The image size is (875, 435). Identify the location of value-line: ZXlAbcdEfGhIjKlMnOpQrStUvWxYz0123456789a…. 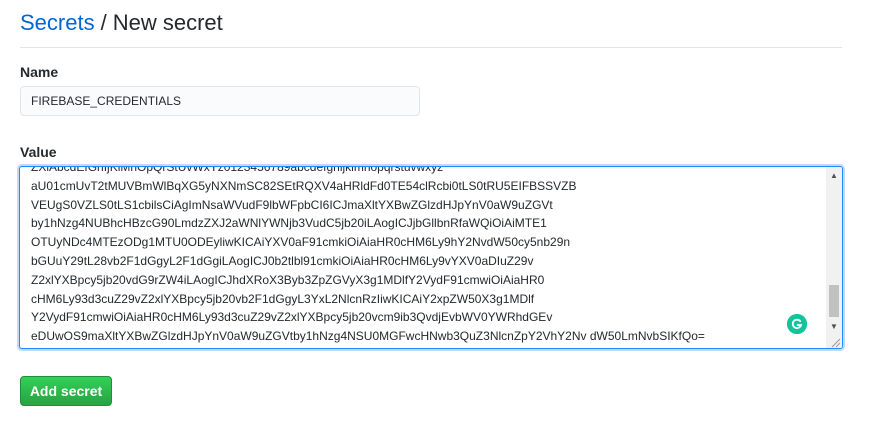
(237, 170).